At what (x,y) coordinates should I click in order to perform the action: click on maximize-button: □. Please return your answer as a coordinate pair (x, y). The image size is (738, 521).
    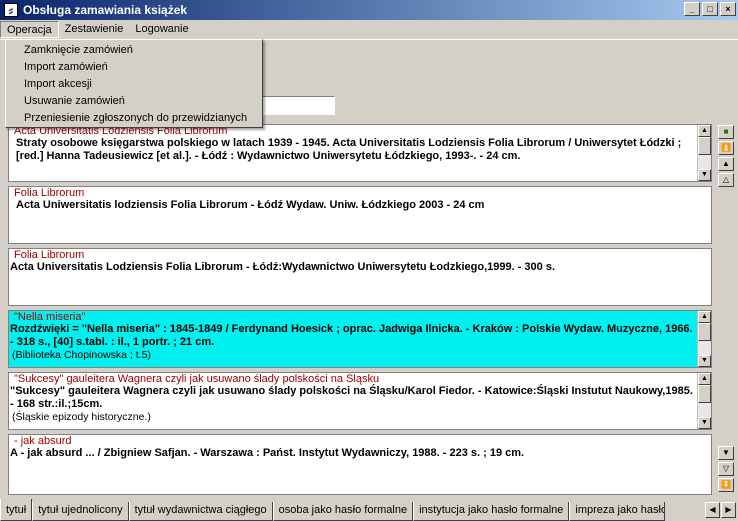
    Looking at the image, I should click on (710, 9).